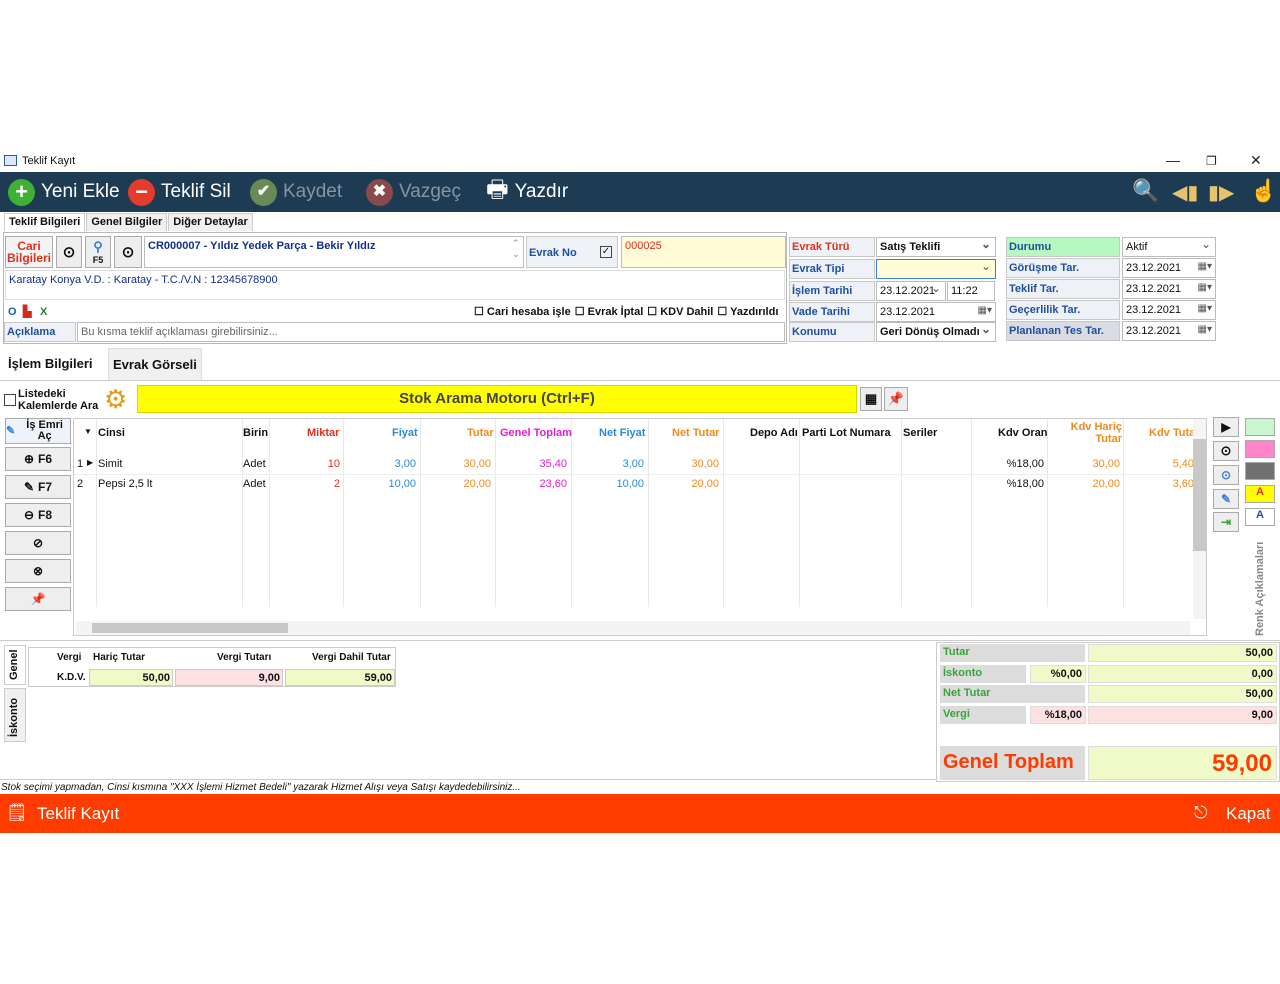  Describe the element at coordinates (1023, 433) in the screenshot. I see `col-kdv-oran: Kdv Oran` at that location.